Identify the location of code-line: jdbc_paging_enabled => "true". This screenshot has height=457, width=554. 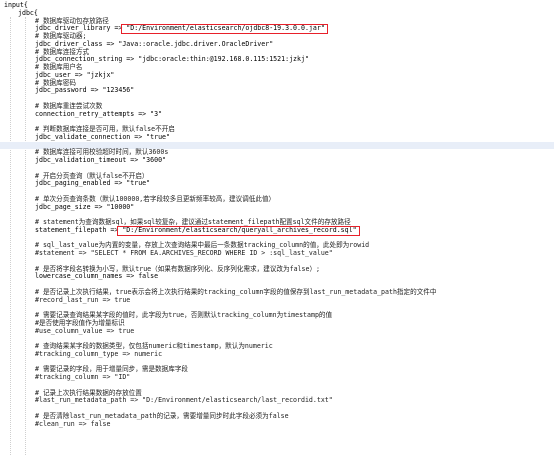
(277, 183).